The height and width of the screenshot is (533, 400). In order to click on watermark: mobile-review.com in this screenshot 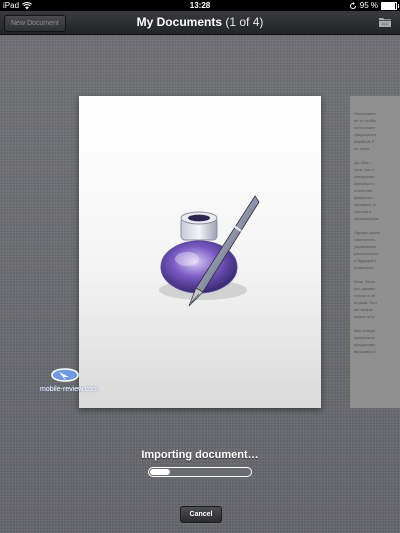, I will do `click(70, 378)`.